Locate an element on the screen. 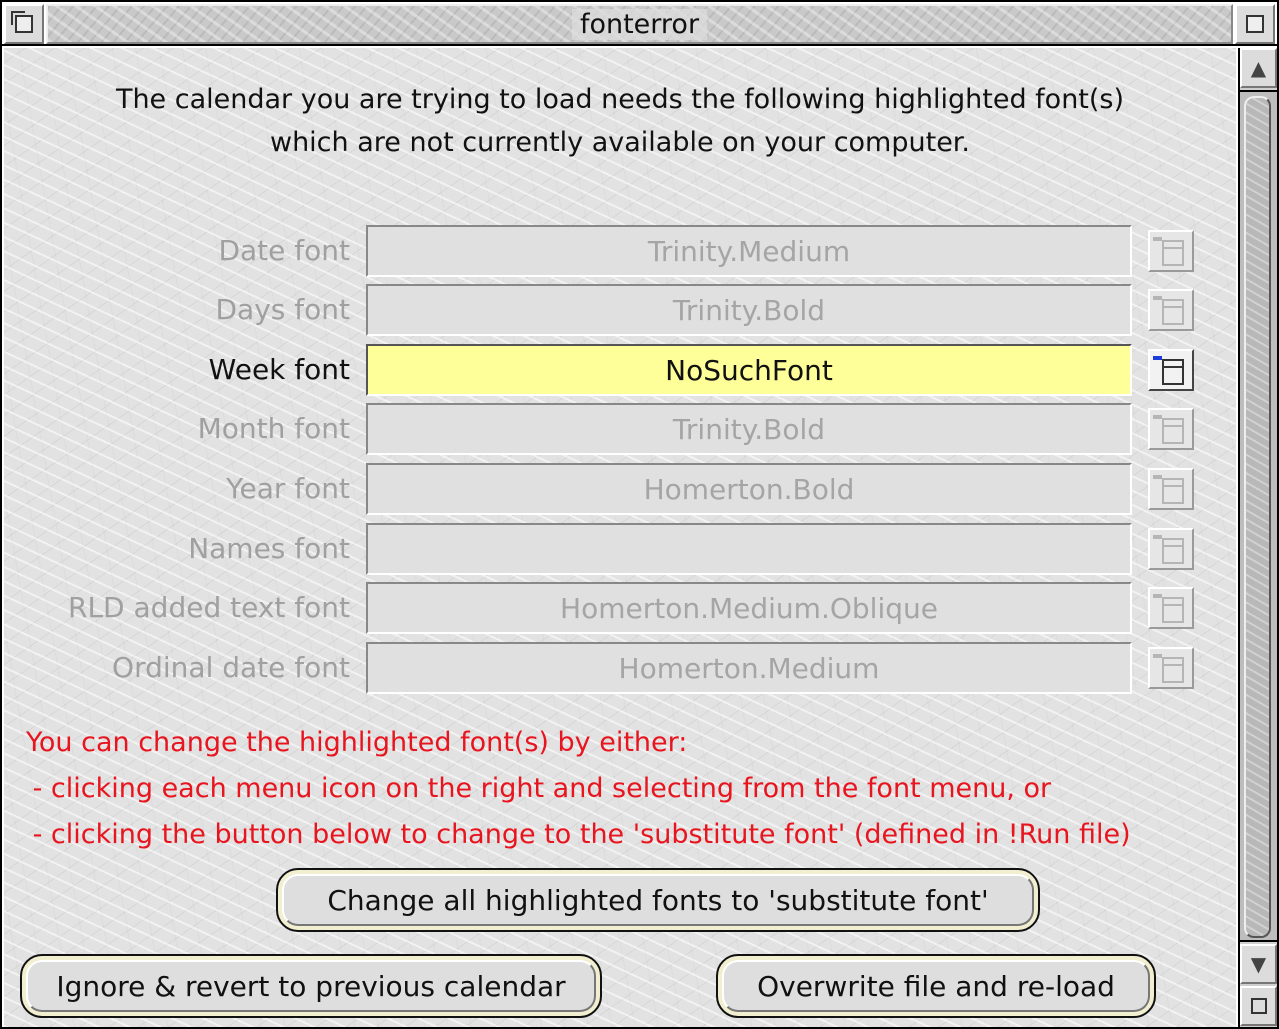 Image resolution: width=1279 pixels, height=1029 pixels. week-font-menu-icon is located at coordinates (1171, 370).